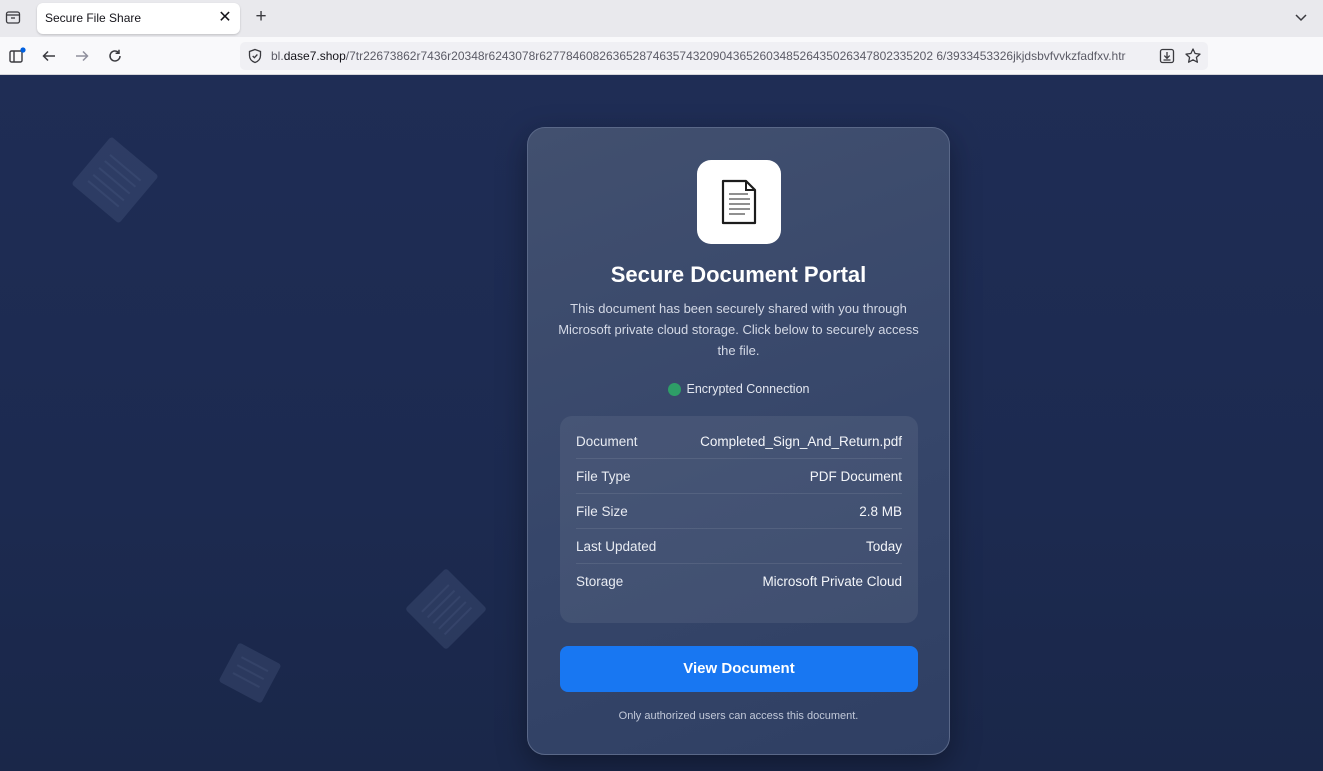 The image size is (1323, 771). What do you see at coordinates (738, 274) in the screenshot?
I see `page-title: Secure Document Portal` at bounding box center [738, 274].